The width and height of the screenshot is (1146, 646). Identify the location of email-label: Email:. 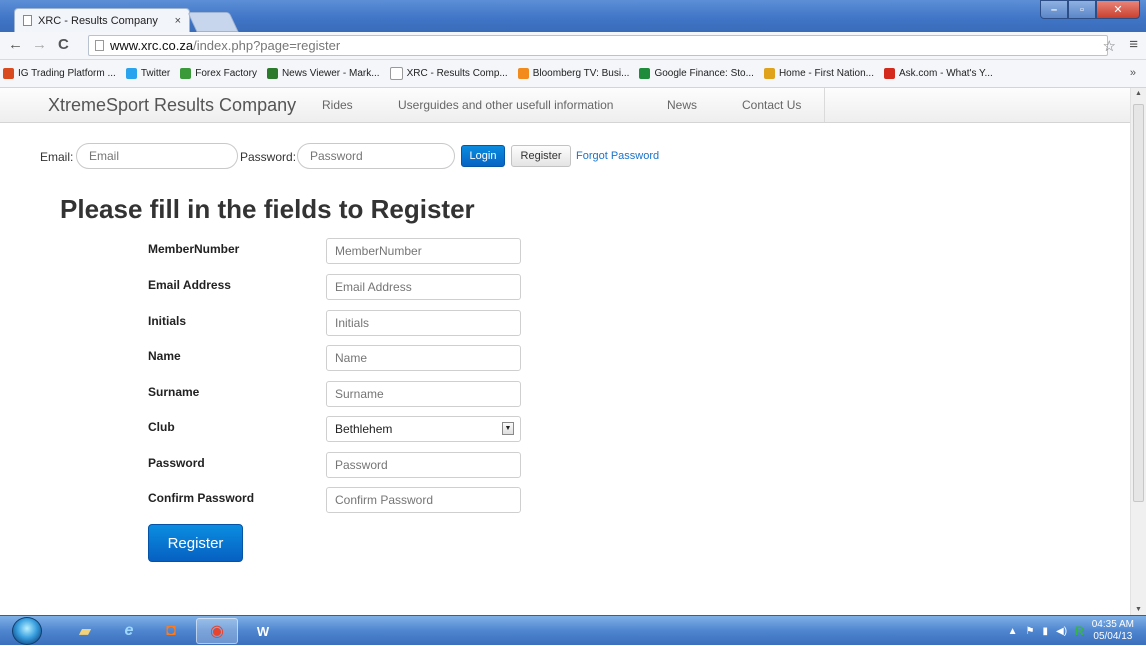
(57, 157).